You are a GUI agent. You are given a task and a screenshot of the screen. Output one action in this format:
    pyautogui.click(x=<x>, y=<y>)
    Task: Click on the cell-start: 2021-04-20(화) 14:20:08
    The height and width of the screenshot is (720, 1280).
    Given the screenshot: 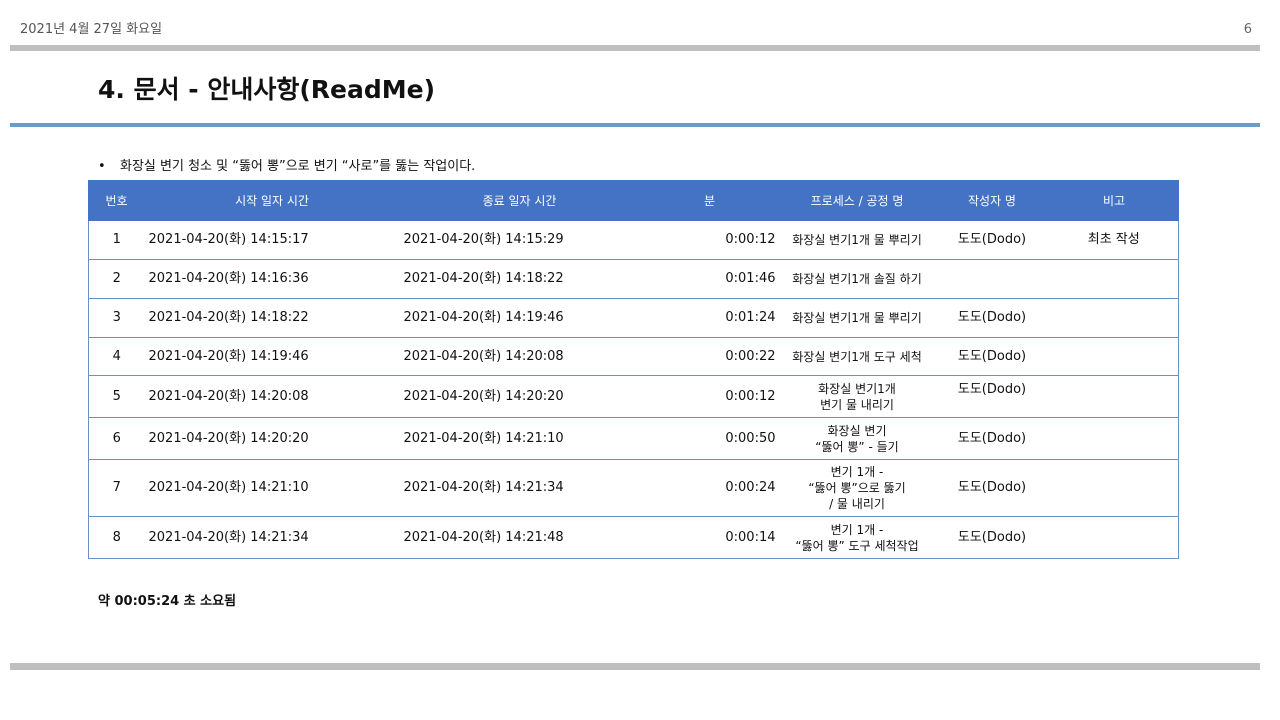 What is the action you would take?
    pyautogui.click(x=272, y=396)
    